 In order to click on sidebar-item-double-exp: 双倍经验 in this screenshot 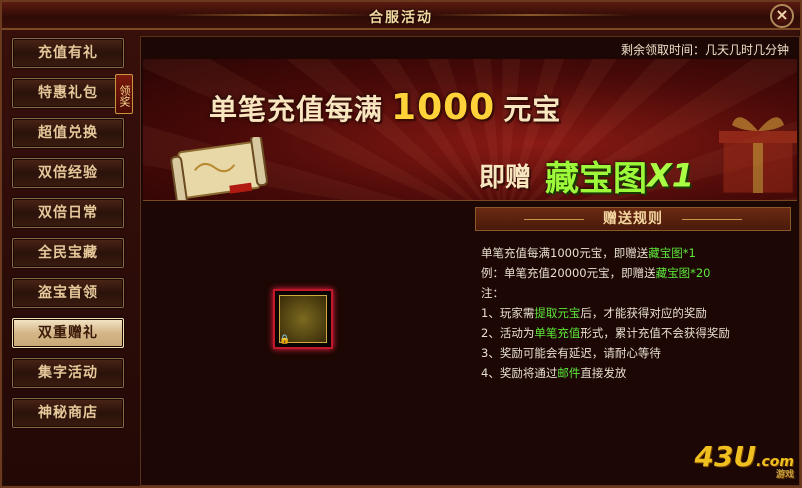, I will do `click(68, 173)`.